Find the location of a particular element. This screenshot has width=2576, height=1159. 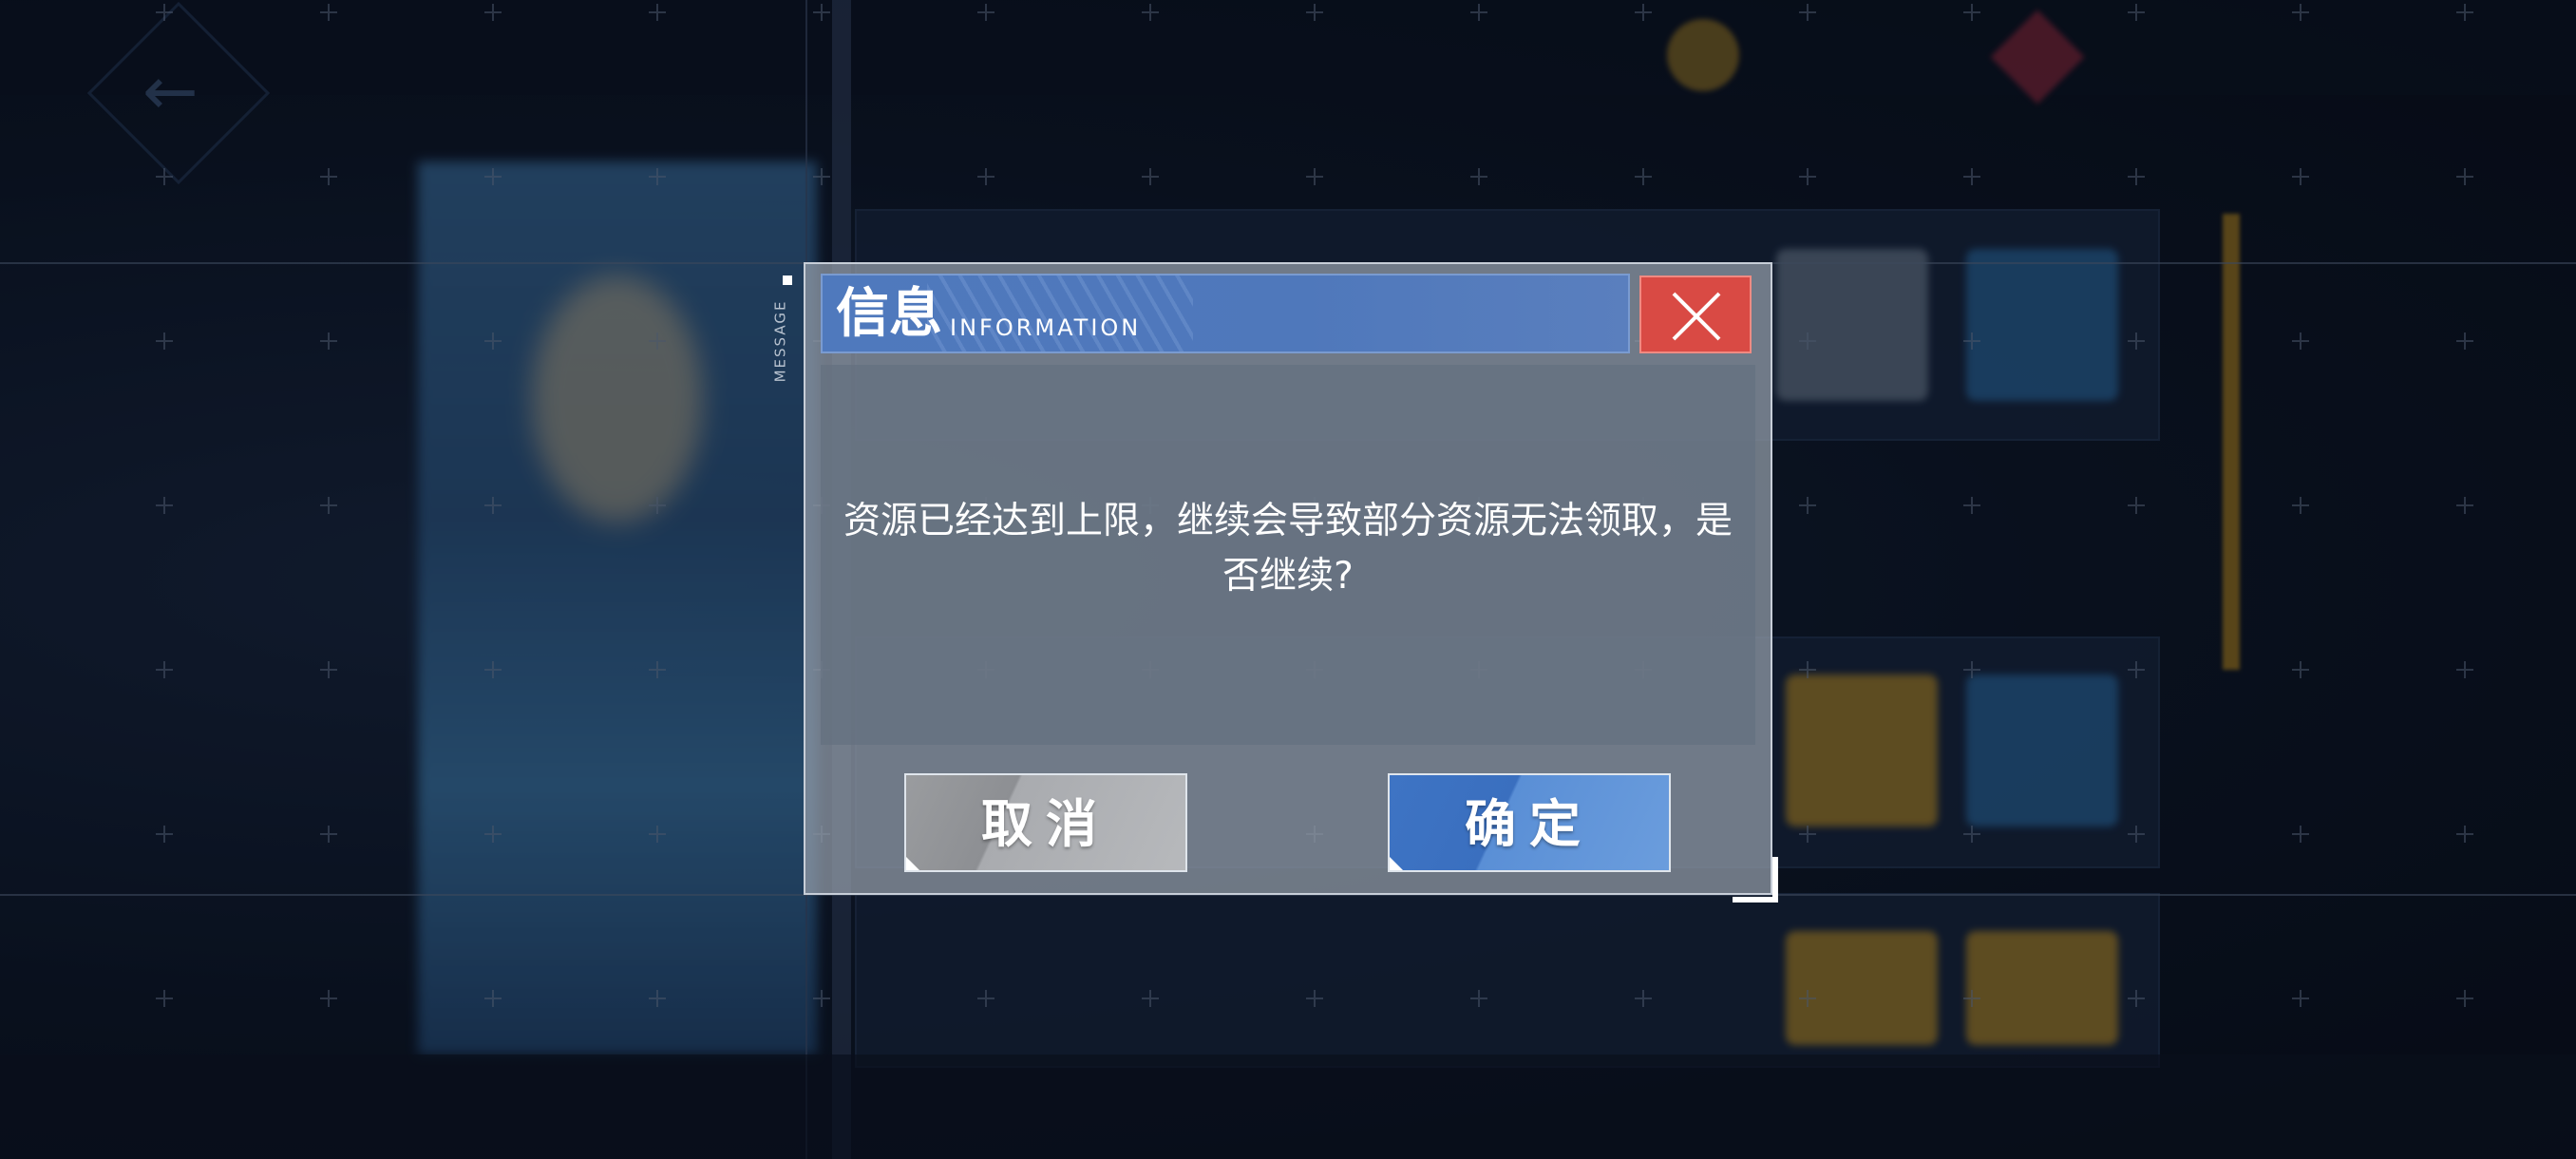

message-line: 否继续? is located at coordinates (1288, 576).